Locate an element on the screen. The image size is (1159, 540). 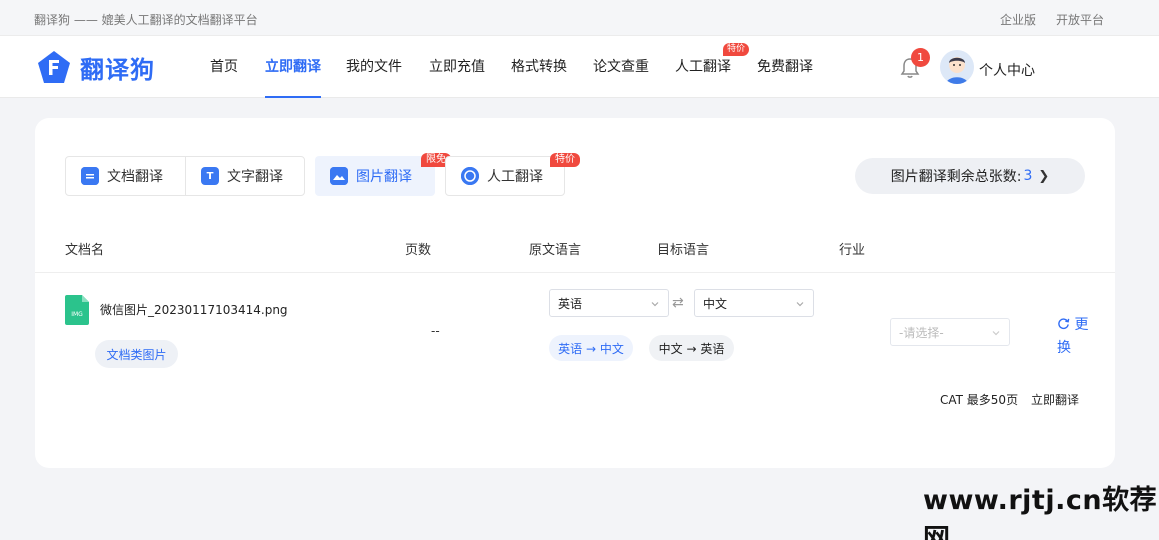
quota-label: 图片翻译剩余总张数: is located at coordinates (956, 177).